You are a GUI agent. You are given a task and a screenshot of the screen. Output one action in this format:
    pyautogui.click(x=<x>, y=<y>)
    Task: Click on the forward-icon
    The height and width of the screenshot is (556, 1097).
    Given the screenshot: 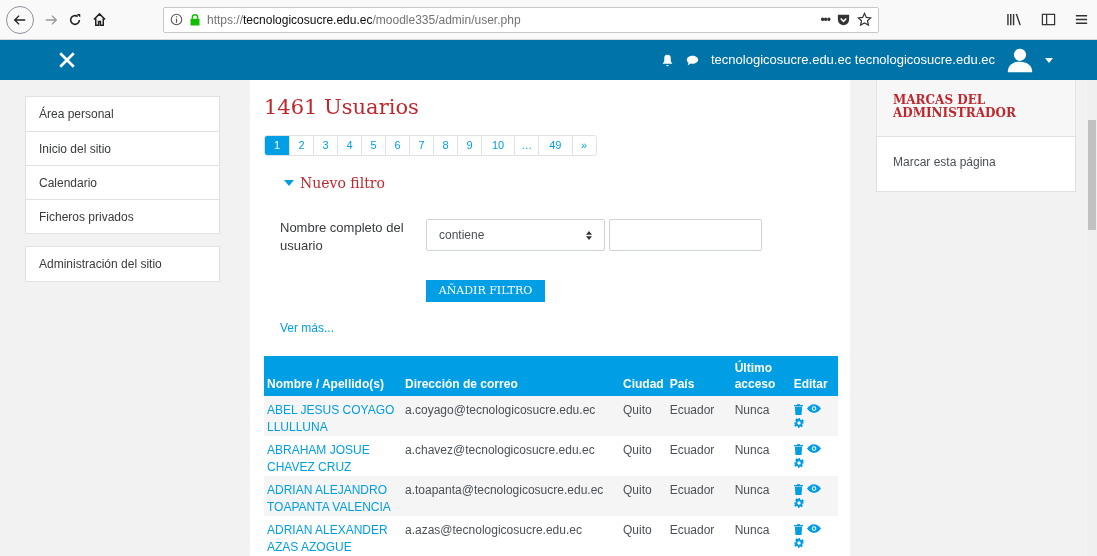 What is the action you would take?
    pyautogui.click(x=51, y=19)
    